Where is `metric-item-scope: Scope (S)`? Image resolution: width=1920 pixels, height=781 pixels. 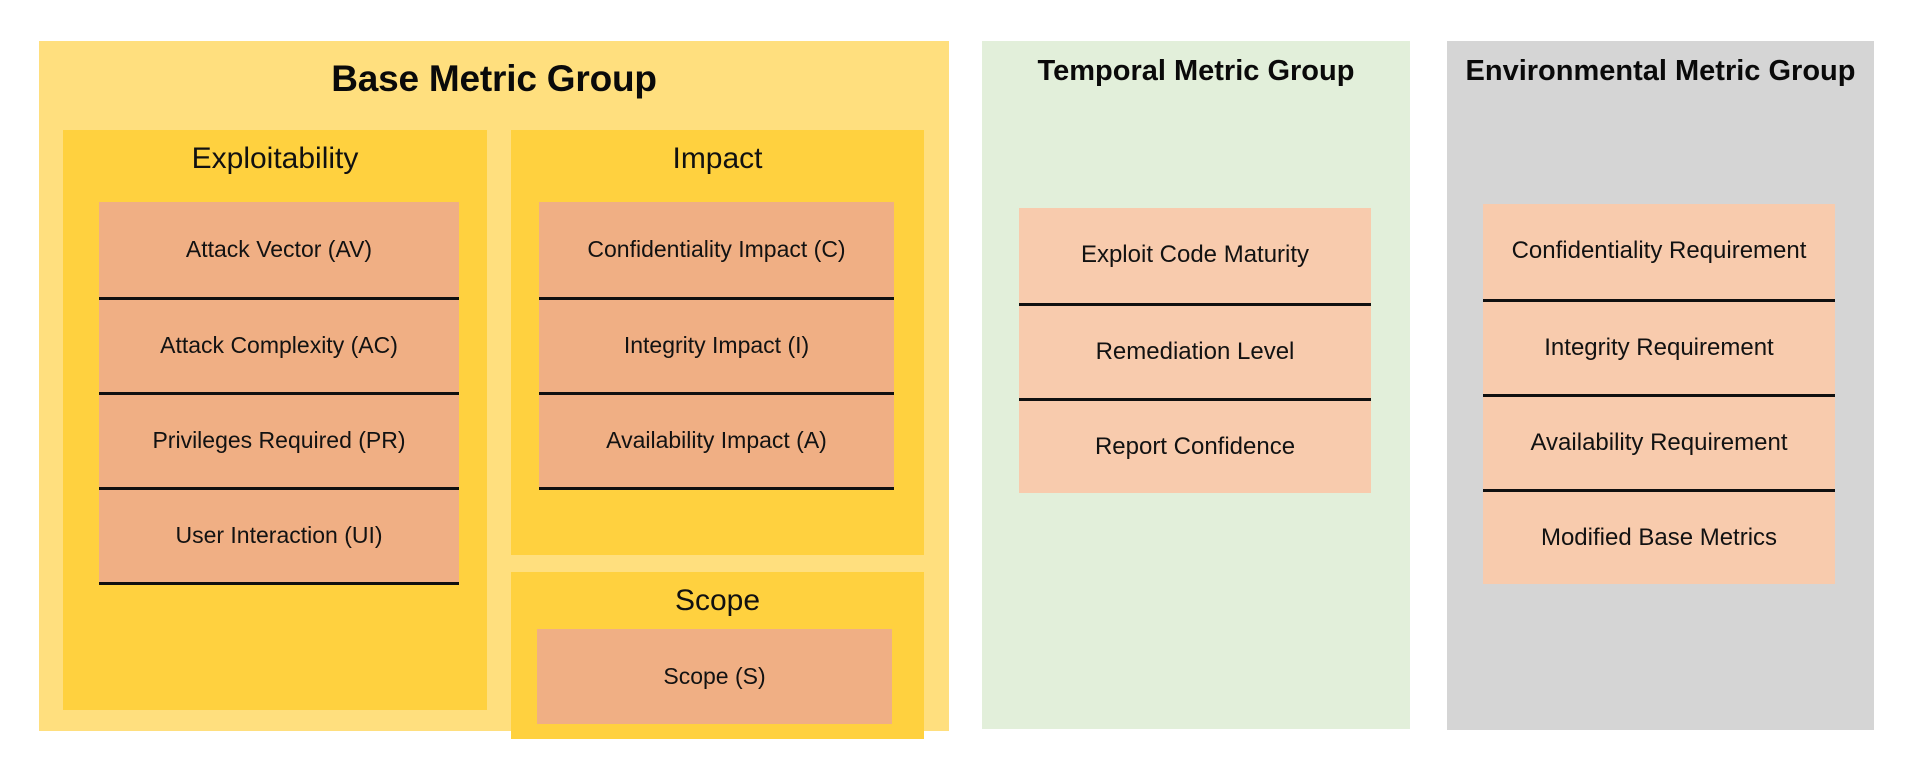
metric-item-scope: Scope (S) is located at coordinates (714, 676).